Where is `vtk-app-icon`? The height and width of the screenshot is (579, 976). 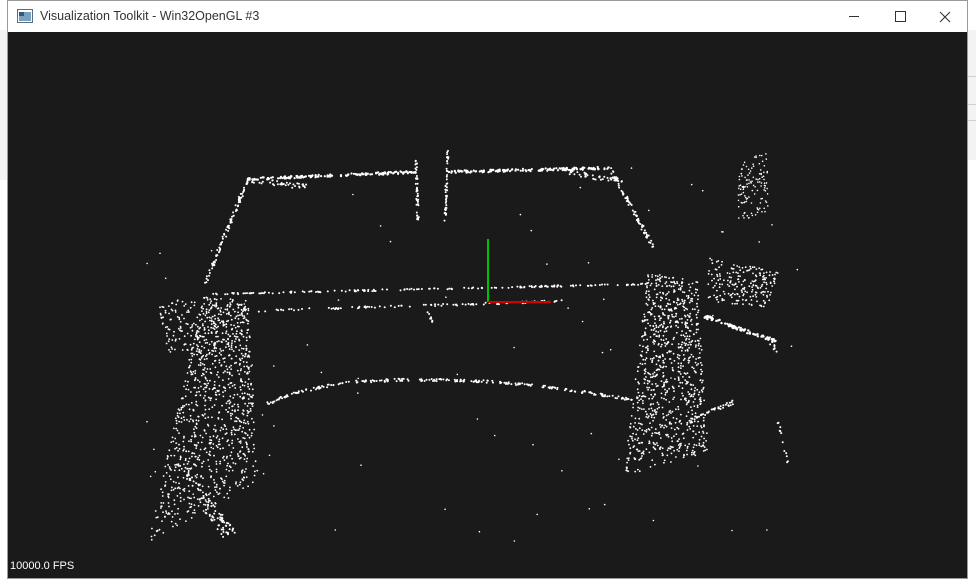 vtk-app-icon is located at coordinates (25, 16).